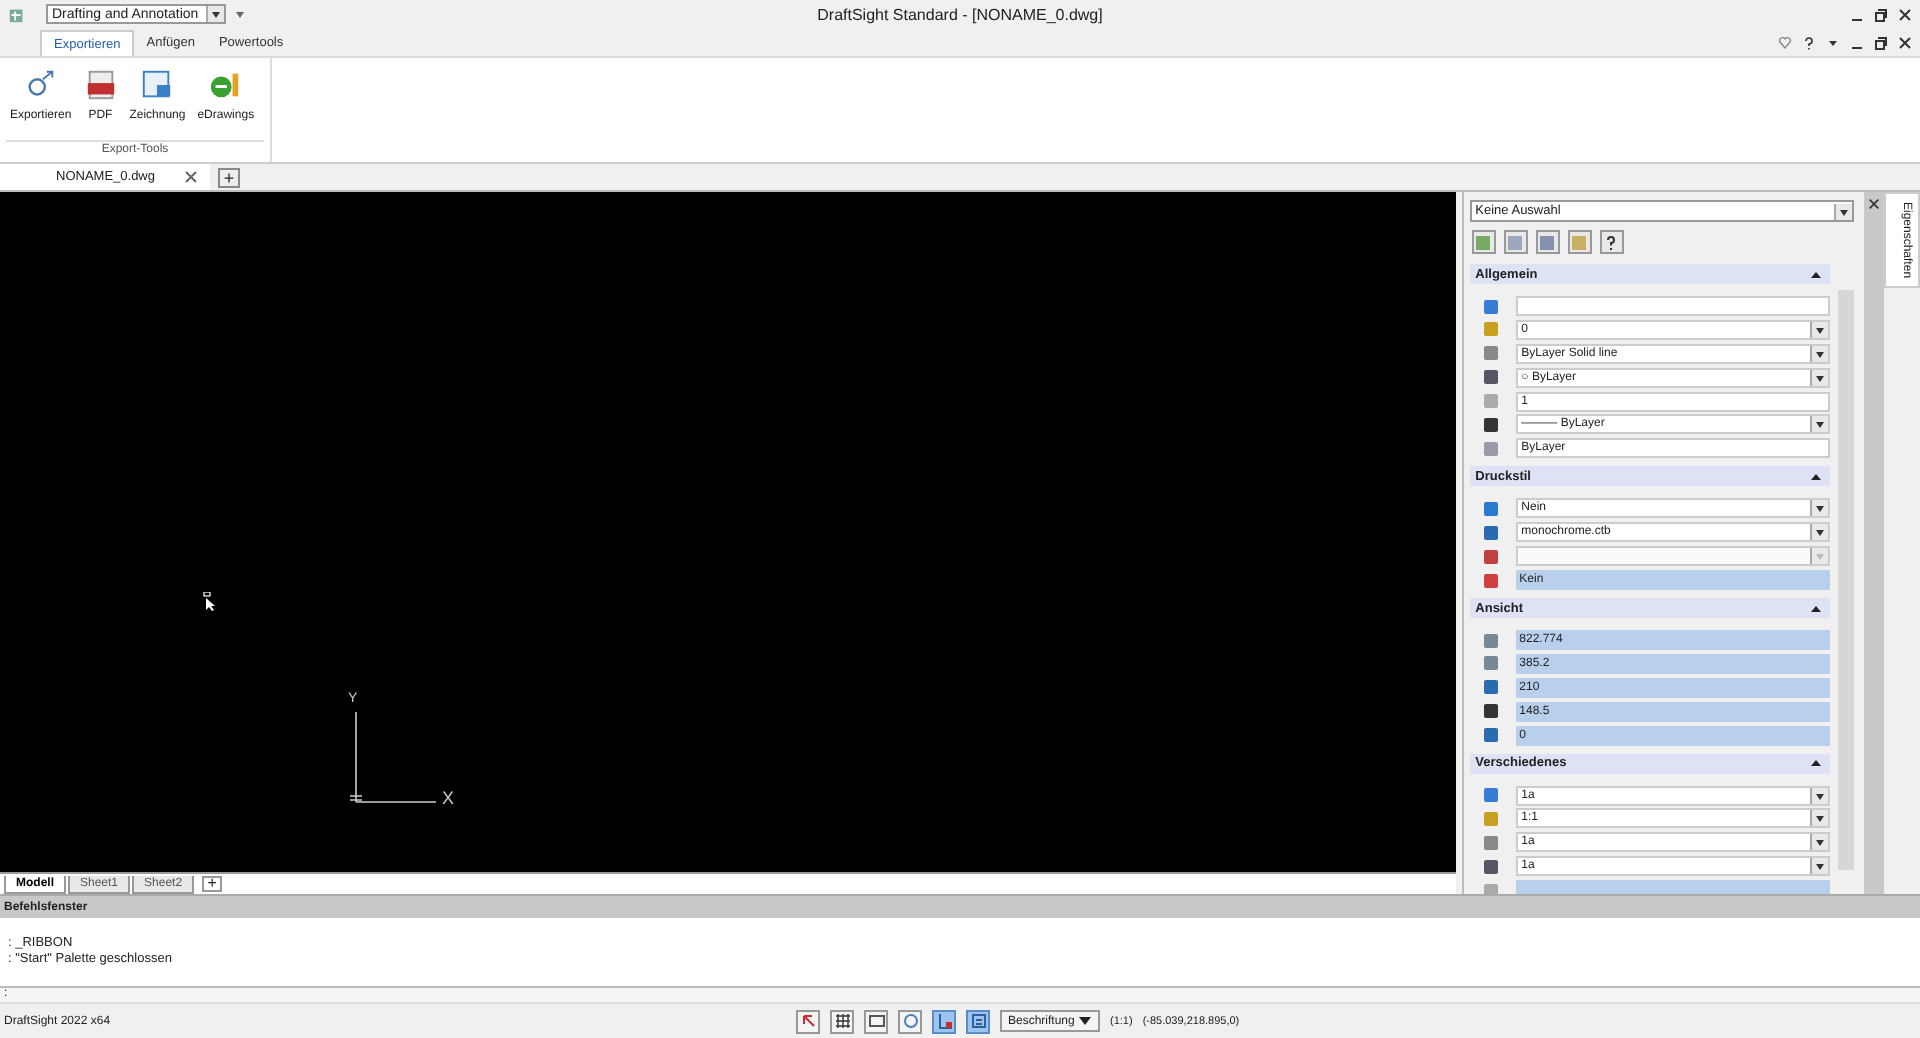  What do you see at coordinates (960, 14) in the screenshot?
I see `window-title: DraftSight Standard - [NONAME_0.dwg]` at bounding box center [960, 14].